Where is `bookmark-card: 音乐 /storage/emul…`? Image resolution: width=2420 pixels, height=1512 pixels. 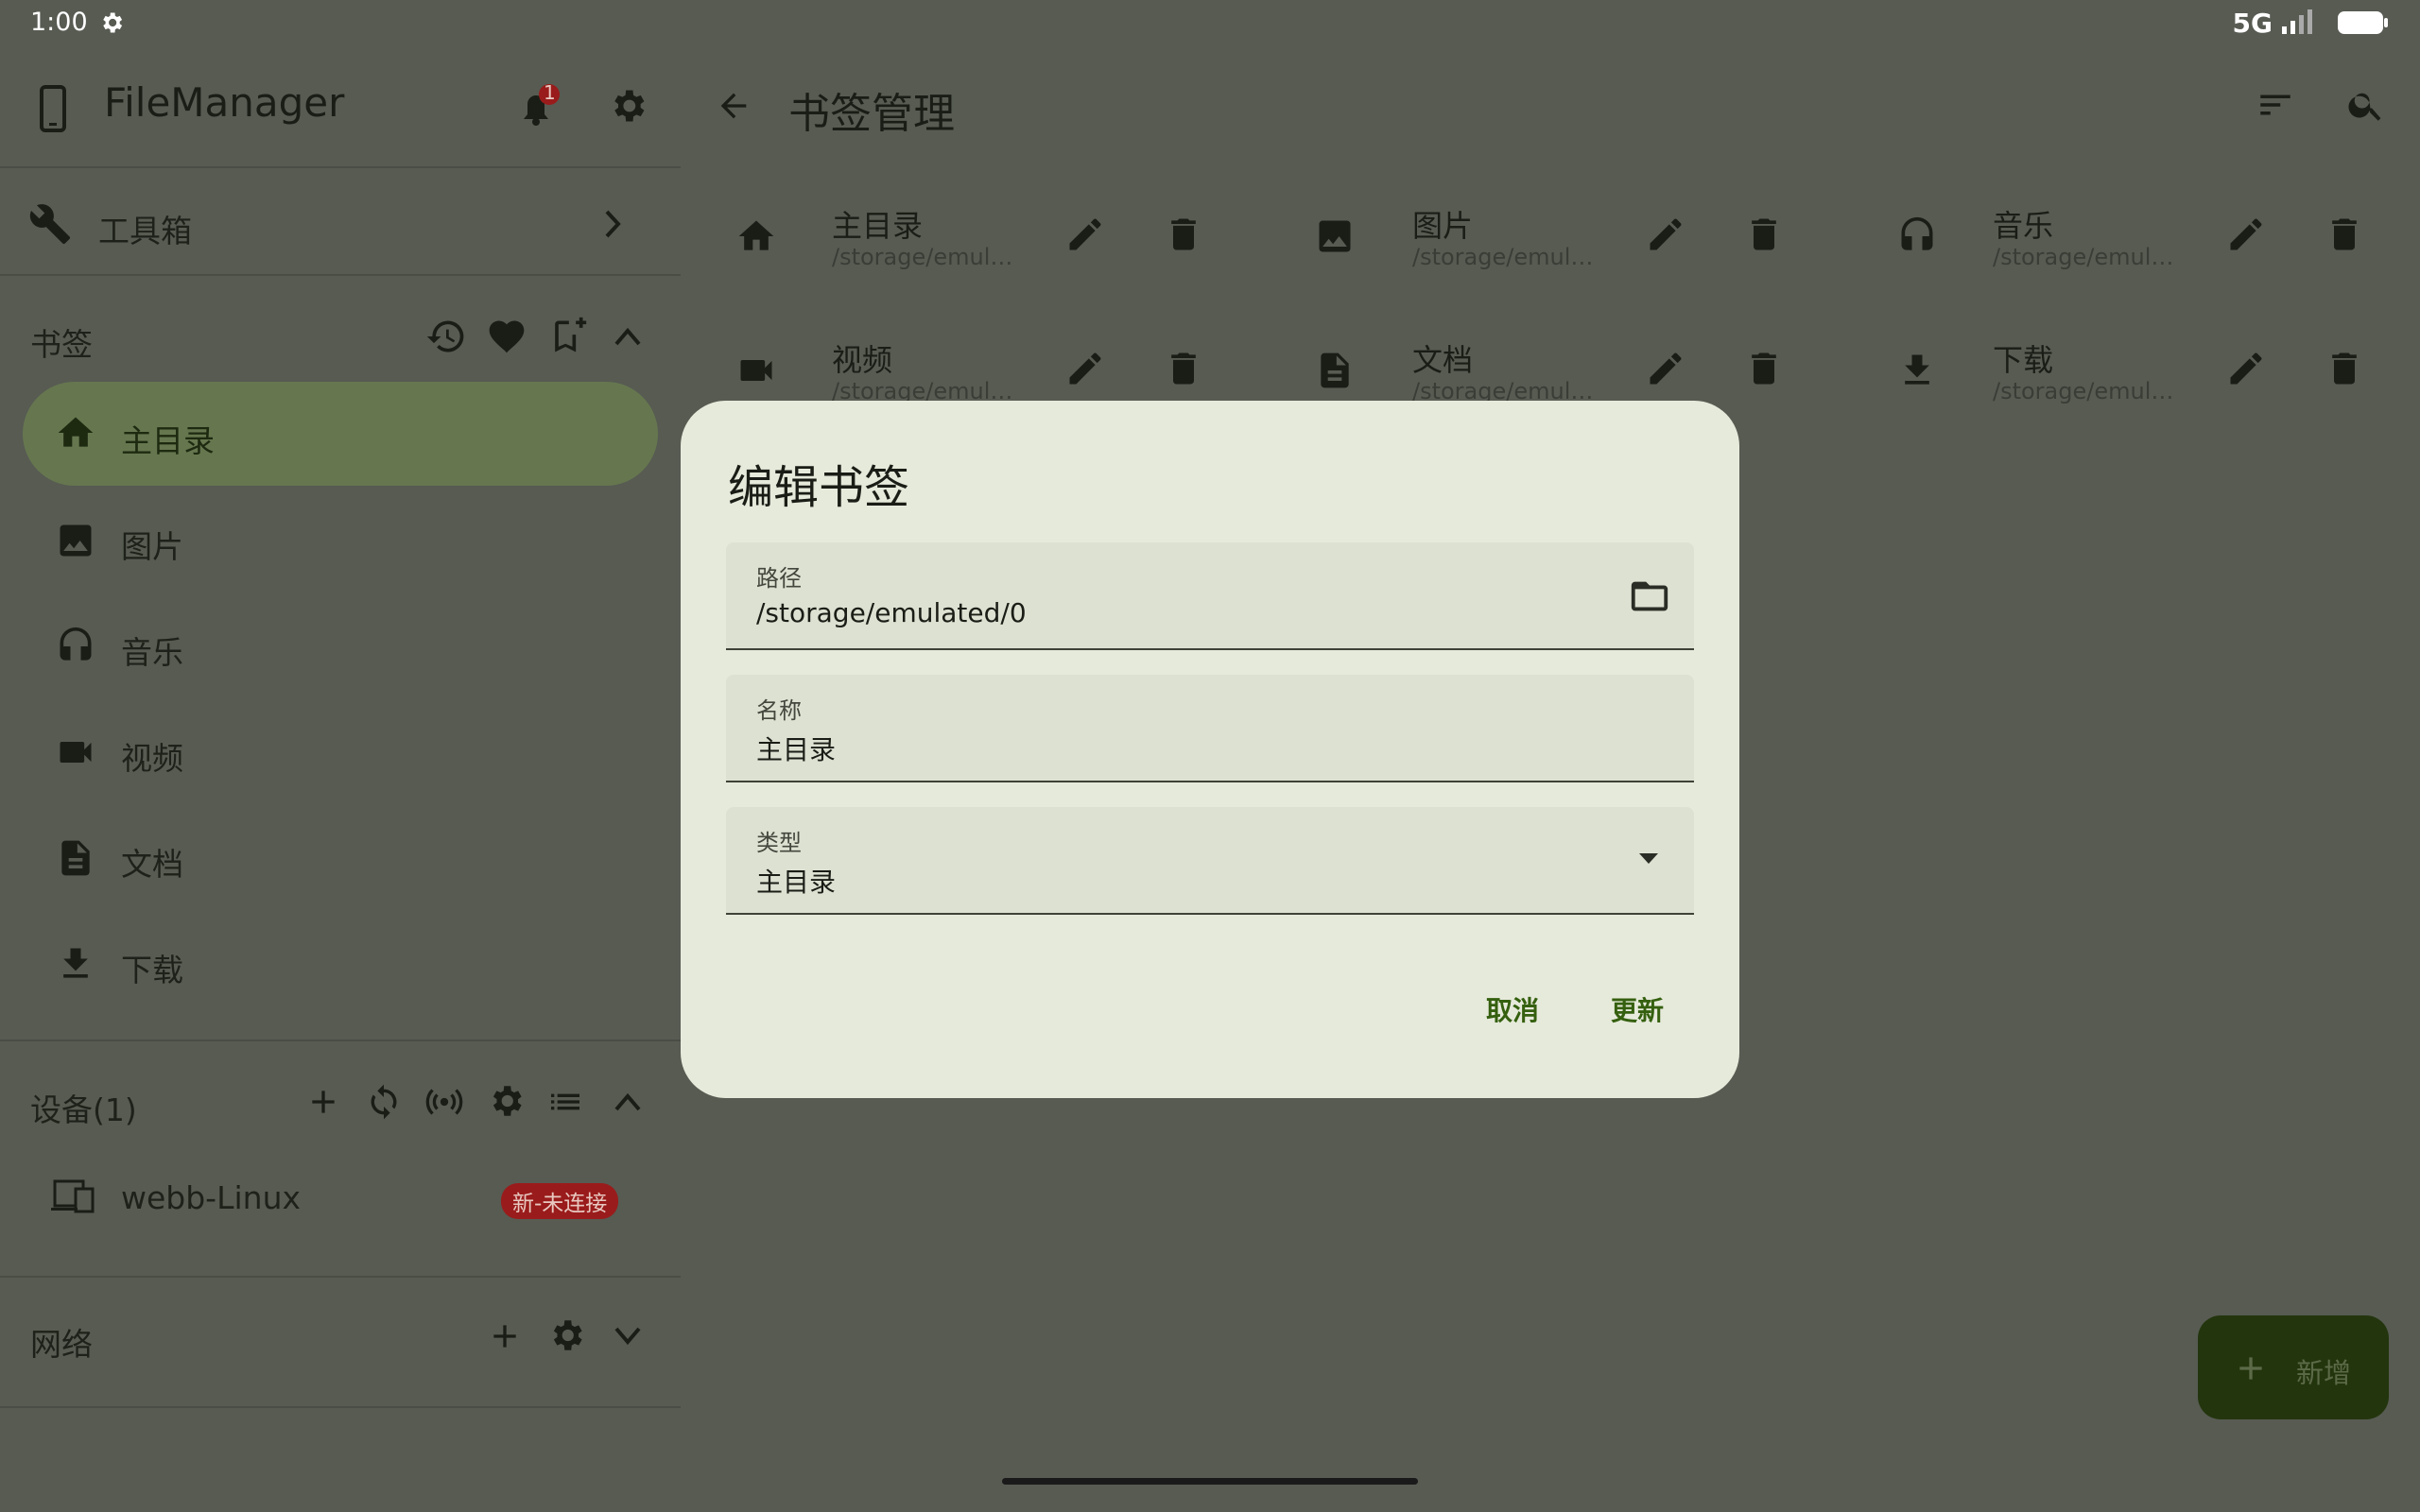
bookmark-card: 音乐 /storage/emul… is located at coordinates (2131, 237).